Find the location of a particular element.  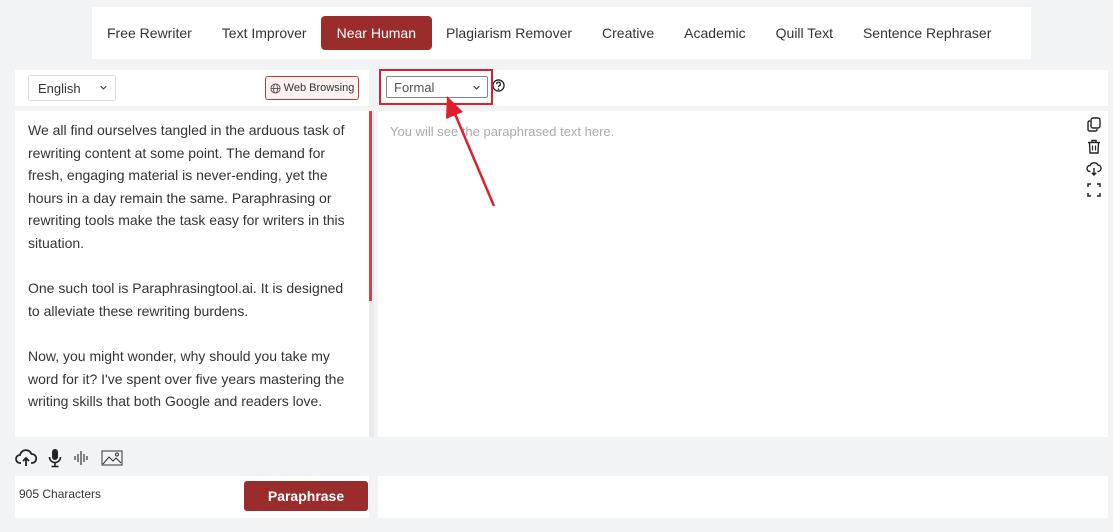

output-actions is located at coordinates (1094, 157).